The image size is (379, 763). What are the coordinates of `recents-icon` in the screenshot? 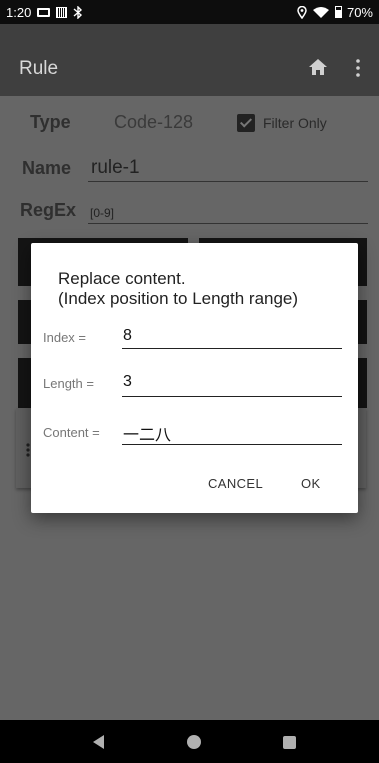 It's located at (289, 742).